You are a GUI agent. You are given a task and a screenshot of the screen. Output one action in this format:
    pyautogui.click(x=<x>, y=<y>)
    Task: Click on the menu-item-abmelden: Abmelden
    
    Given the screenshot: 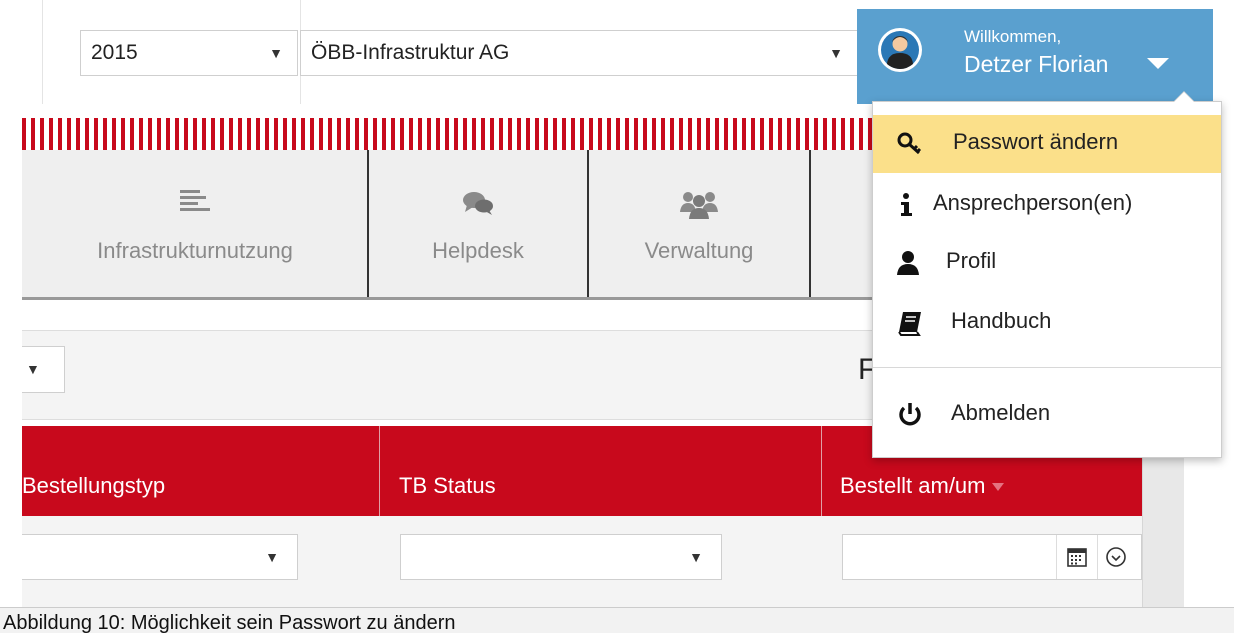 What is the action you would take?
    pyautogui.click(x=1047, y=415)
    